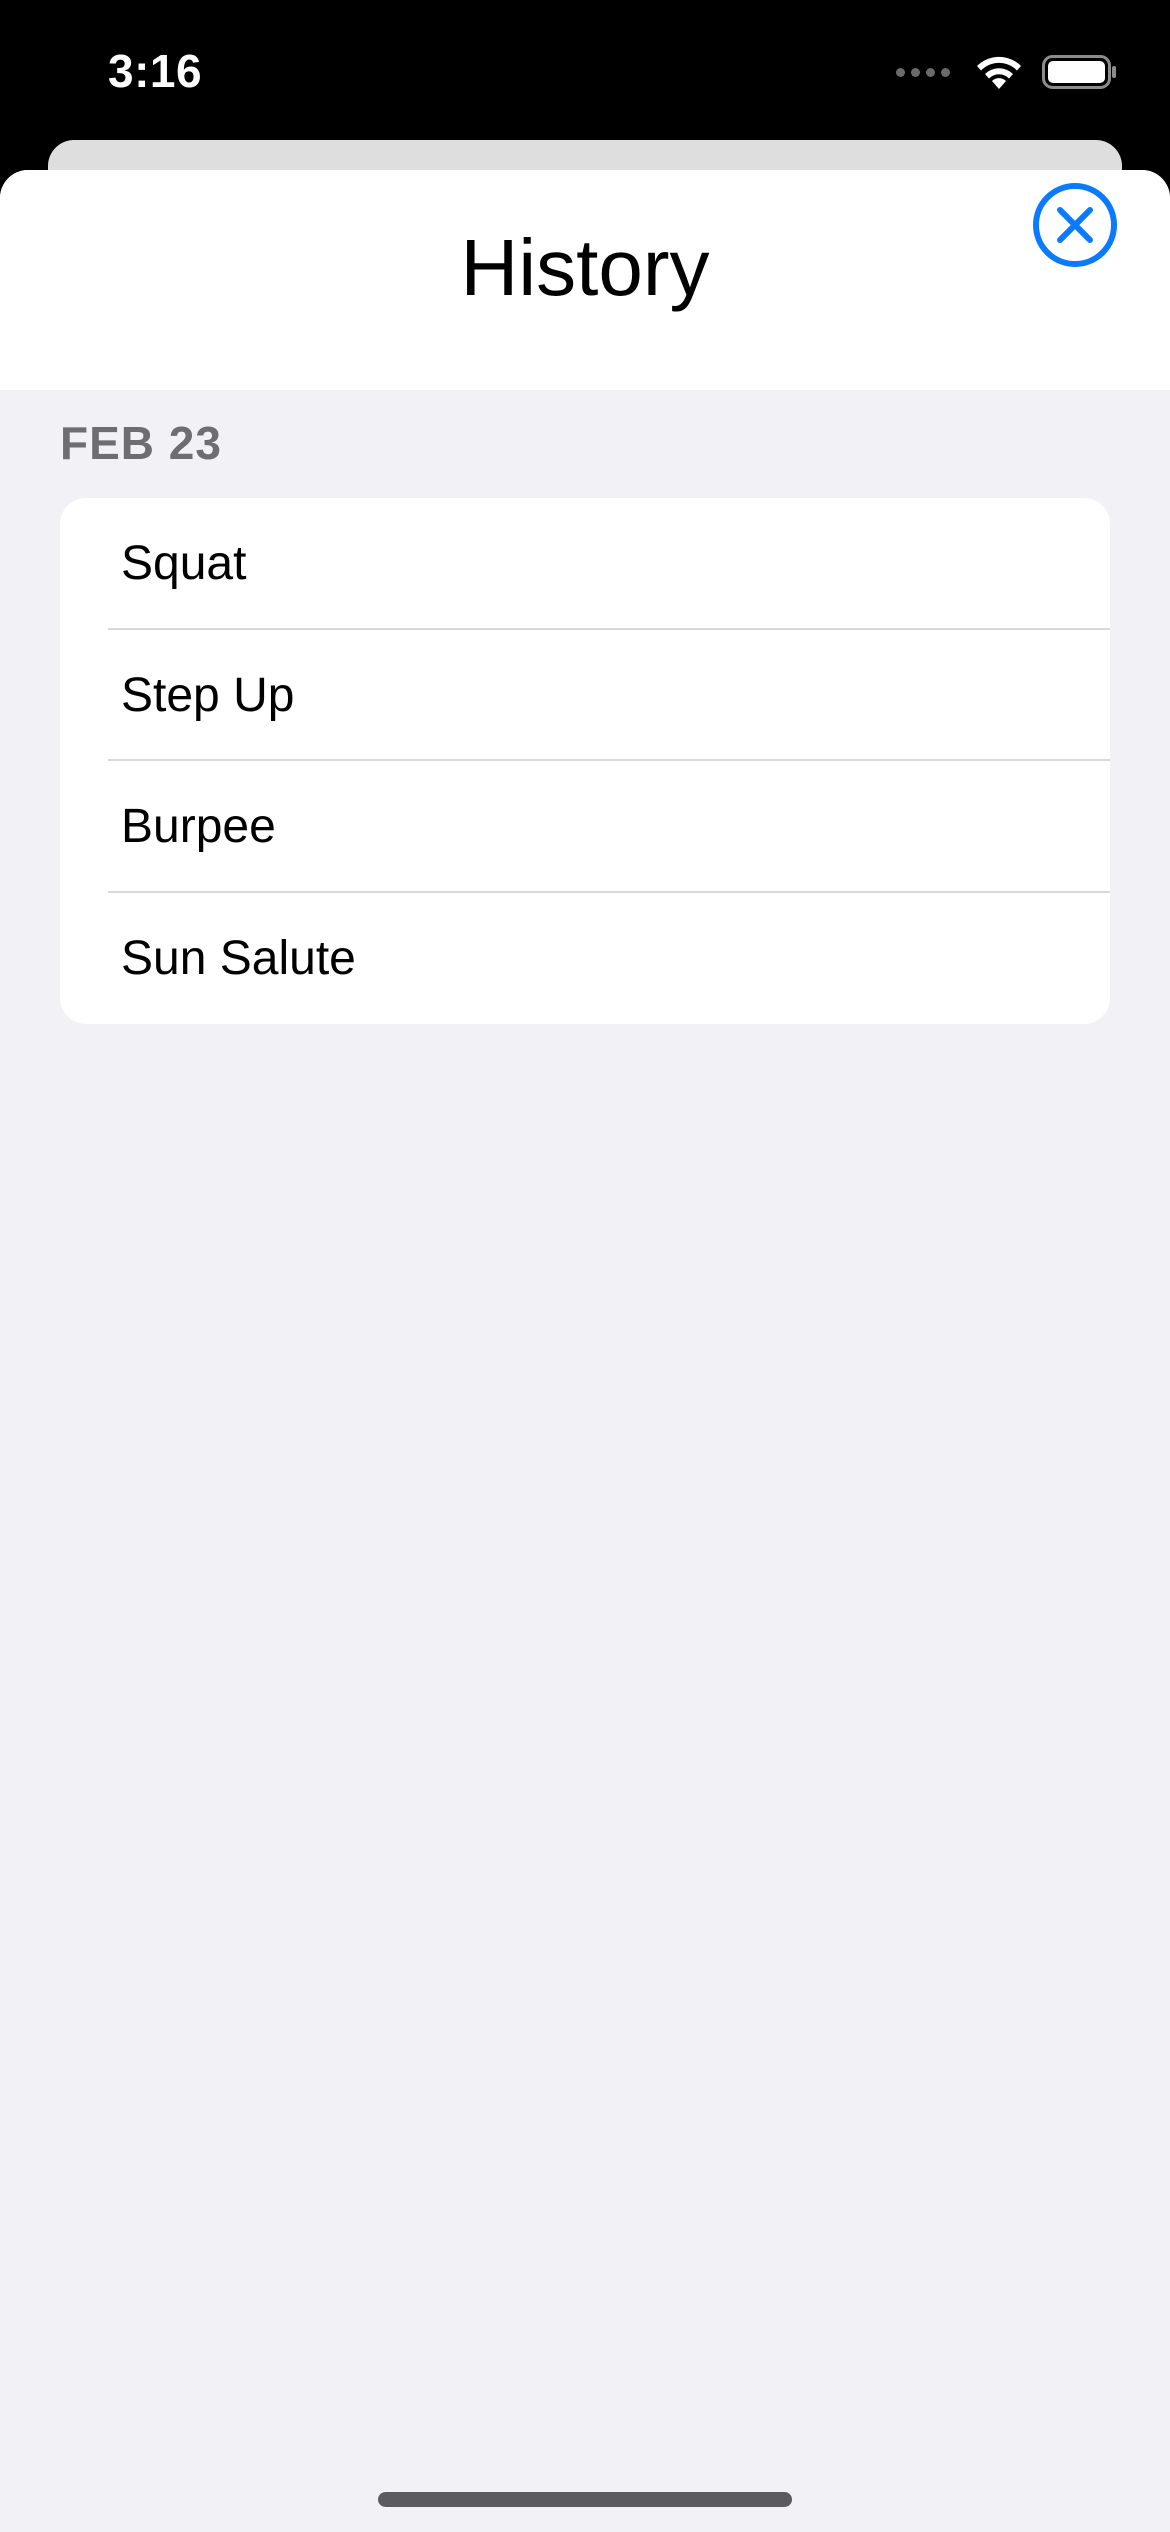  Describe the element at coordinates (585, 827) in the screenshot. I see `list-item: Burpee` at that location.